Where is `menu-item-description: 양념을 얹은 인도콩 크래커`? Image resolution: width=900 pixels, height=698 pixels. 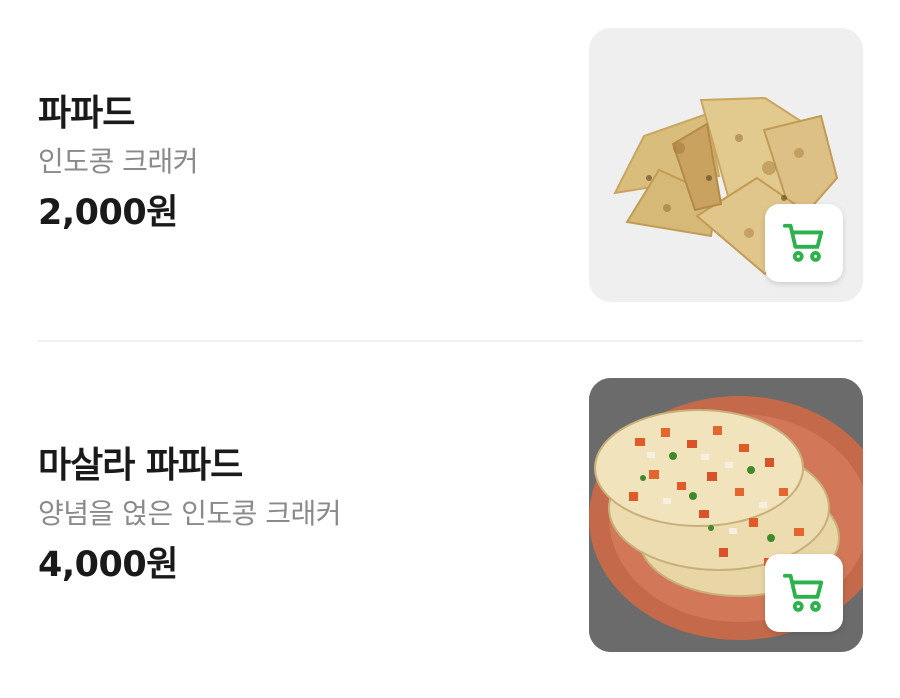
menu-item-description: 양념을 얹은 인도콩 크래커 is located at coordinates (190, 513).